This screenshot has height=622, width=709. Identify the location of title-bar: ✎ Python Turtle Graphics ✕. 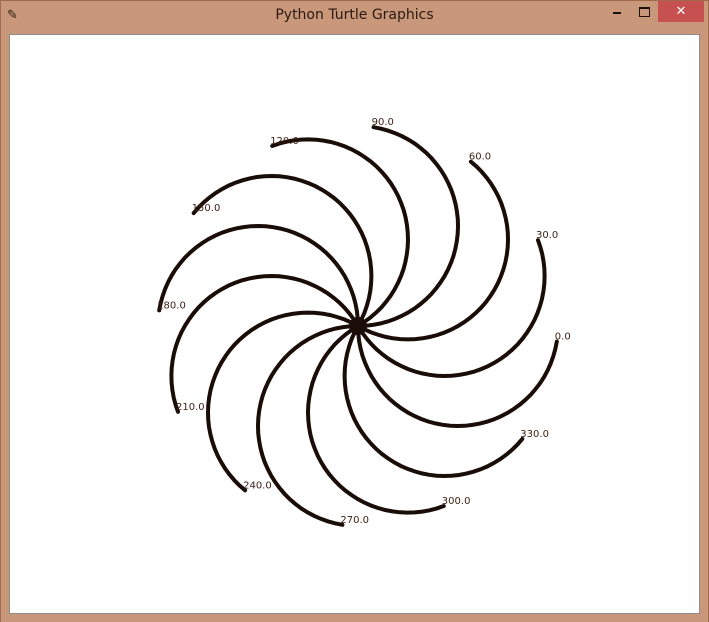
(354, 16).